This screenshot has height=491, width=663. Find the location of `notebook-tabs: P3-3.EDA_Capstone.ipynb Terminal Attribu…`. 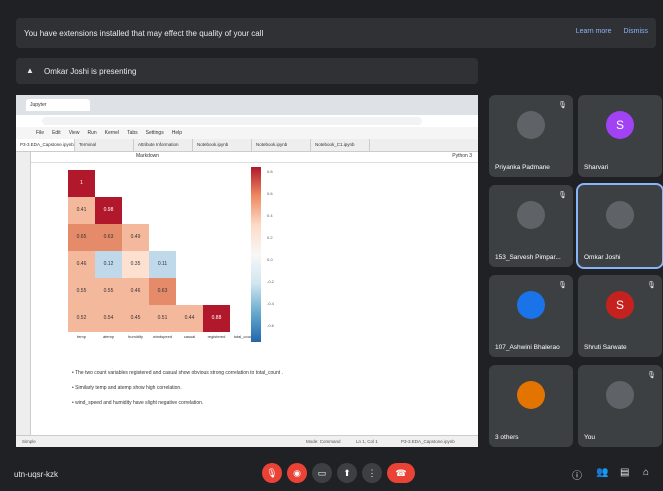

notebook-tabs: P3-3.EDA_Capstone.ipynb Terminal Attribu… is located at coordinates (247, 145).